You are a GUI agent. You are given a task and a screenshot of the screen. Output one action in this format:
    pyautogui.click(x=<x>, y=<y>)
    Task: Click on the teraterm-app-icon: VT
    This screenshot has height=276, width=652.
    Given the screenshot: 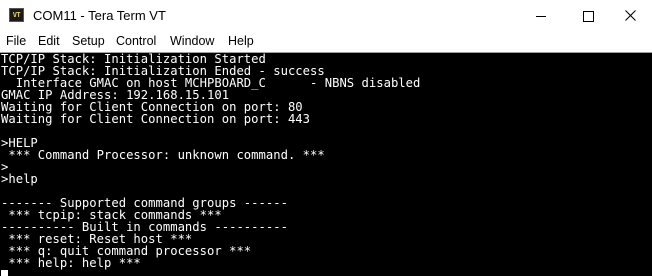 What is the action you would take?
    pyautogui.click(x=16, y=15)
    